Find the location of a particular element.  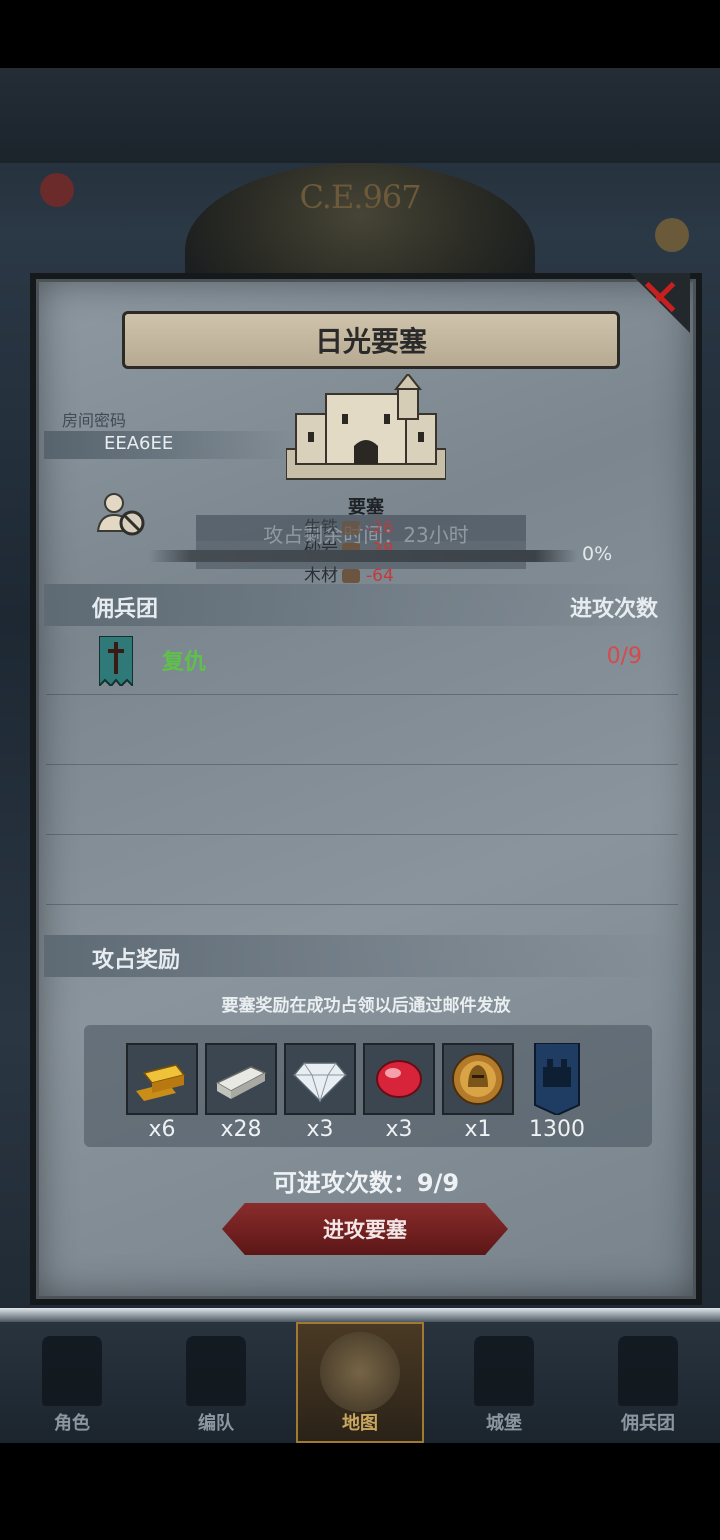

resource-row: 木材 -64 is located at coordinates (349, 573).